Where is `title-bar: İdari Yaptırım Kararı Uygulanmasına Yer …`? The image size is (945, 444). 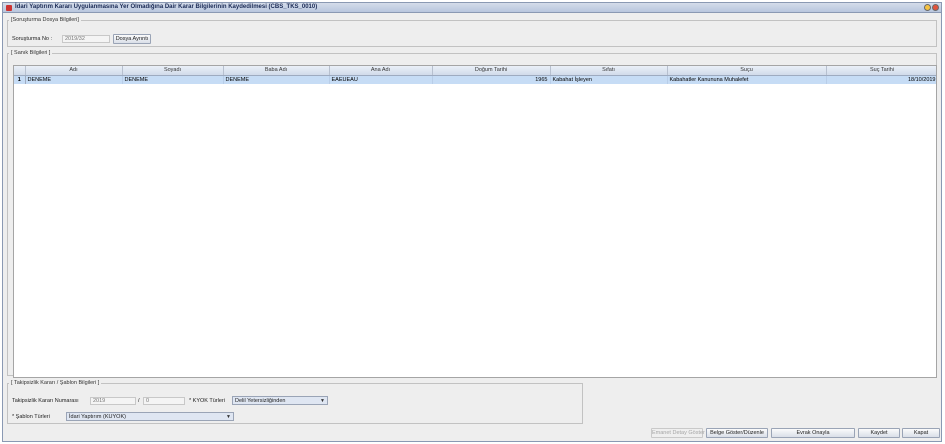
title-bar: İdari Yaptırım Kararı Uygulanmasına Yer … is located at coordinates (472, 8).